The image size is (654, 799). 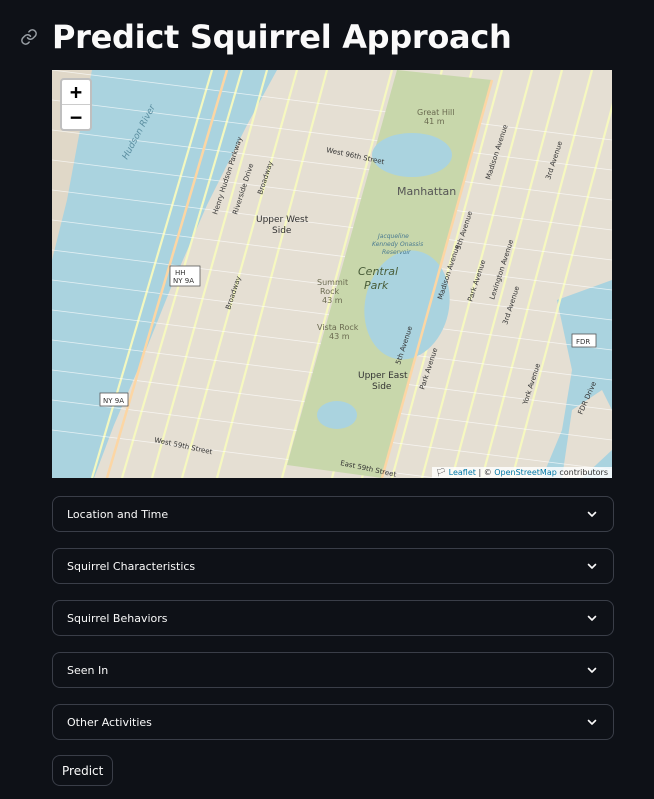 What do you see at coordinates (441, 472) in the screenshot?
I see `attribution-flag-icon: 🏳` at bounding box center [441, 472].